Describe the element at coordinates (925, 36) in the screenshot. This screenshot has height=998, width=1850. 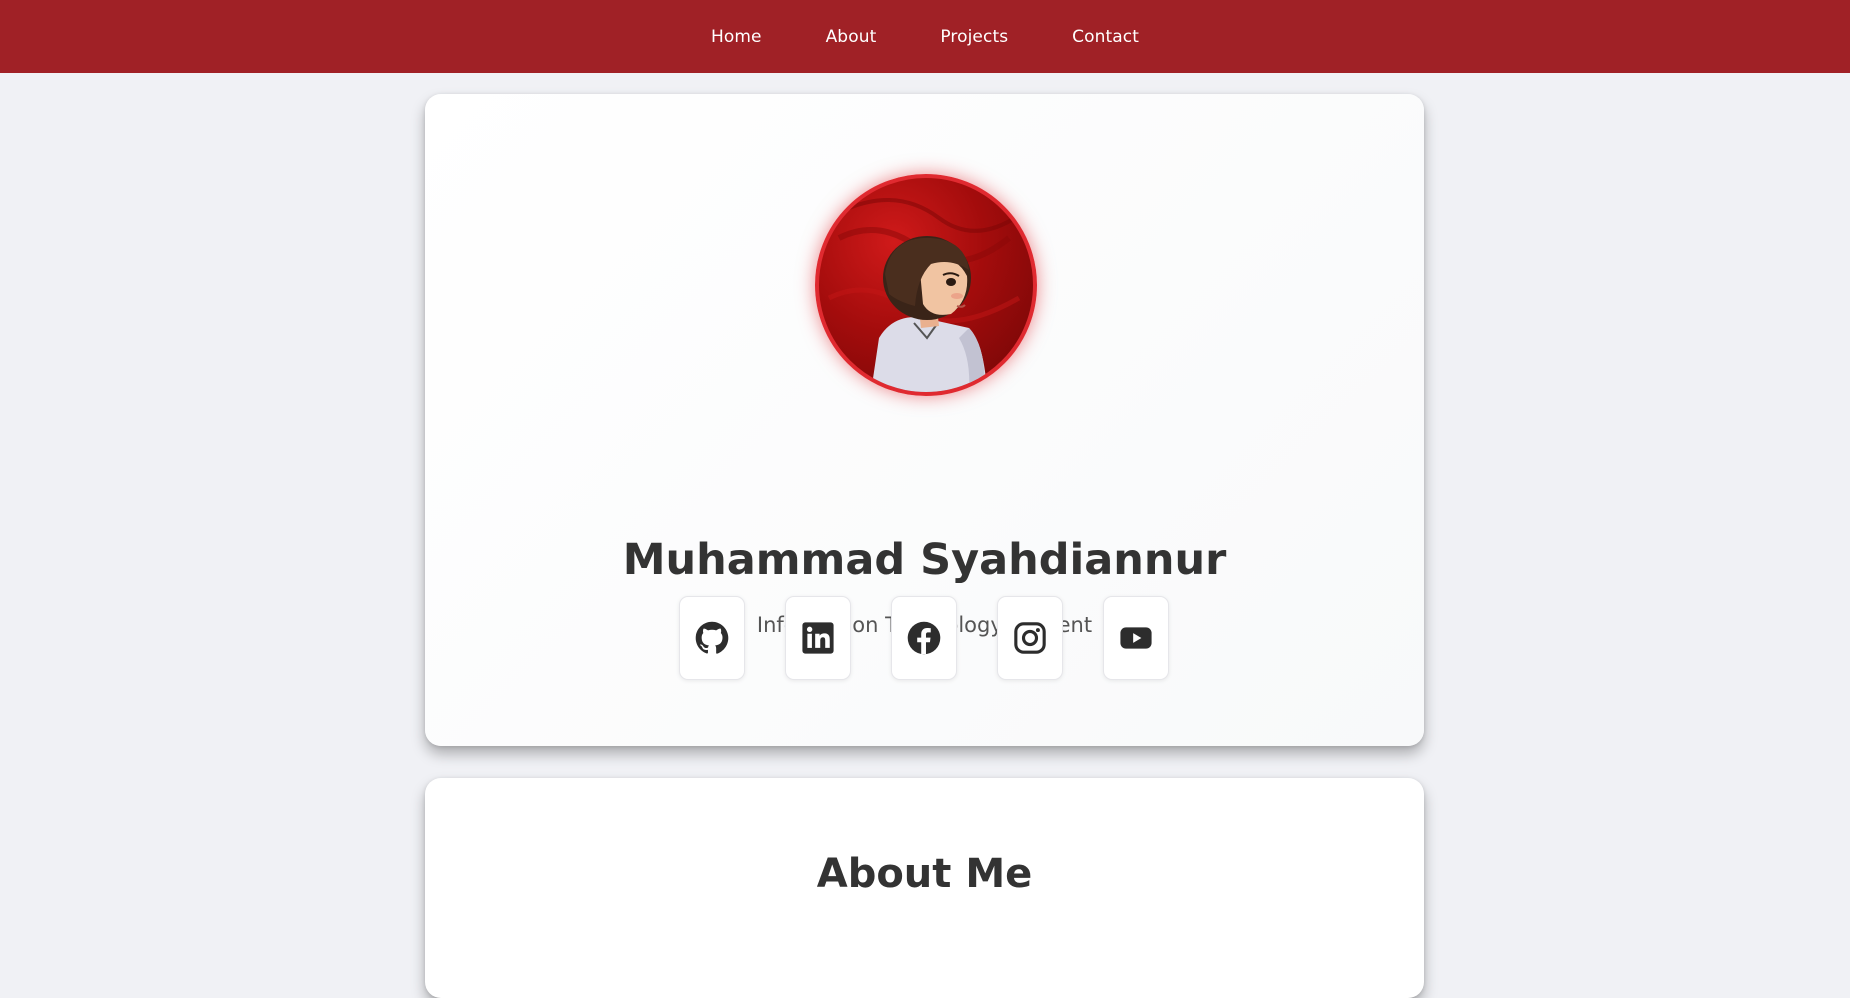
I see `top-navbar: Home About Projects Contact` at that location.